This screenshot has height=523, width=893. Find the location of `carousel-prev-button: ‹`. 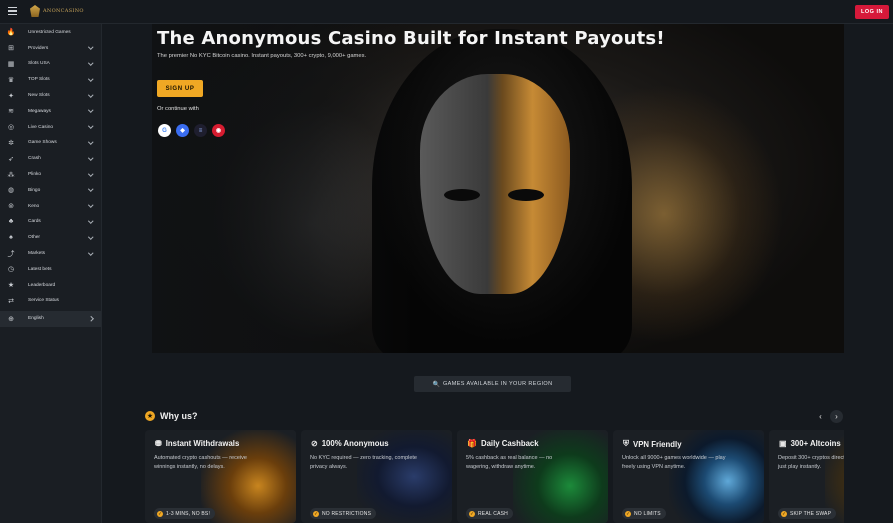

carousel-prev-button: ‹ is located at coordinates (820, 416).